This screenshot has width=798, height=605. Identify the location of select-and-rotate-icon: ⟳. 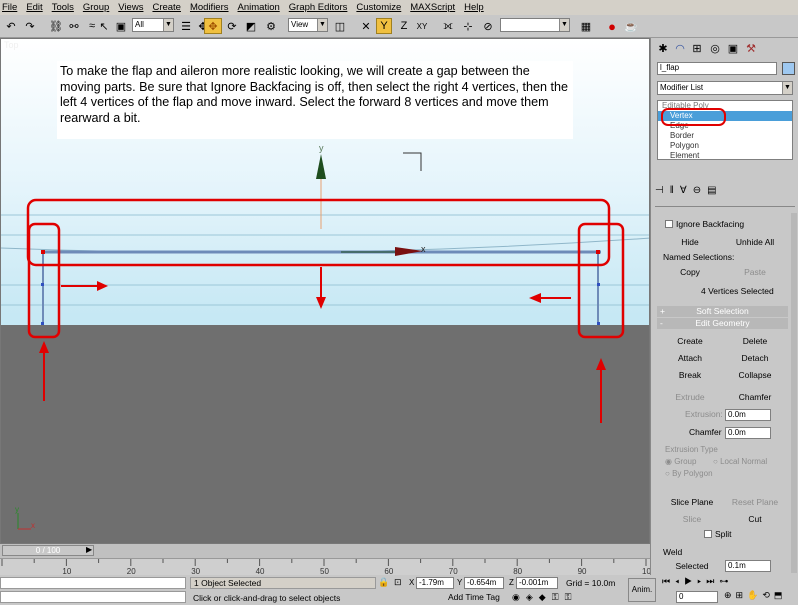
(232, 26).